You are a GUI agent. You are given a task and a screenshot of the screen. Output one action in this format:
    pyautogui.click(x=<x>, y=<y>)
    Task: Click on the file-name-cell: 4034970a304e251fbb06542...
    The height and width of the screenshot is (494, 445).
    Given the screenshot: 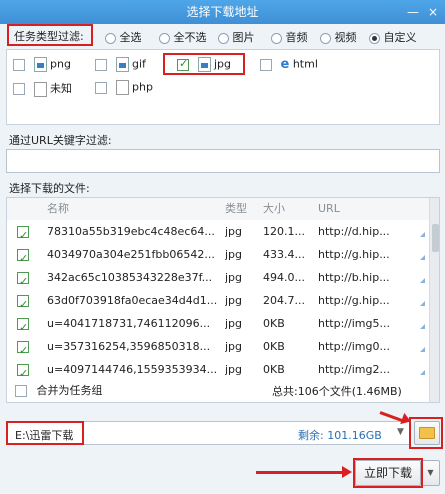 What is the action you would take?
    pyautogui.click(x=131, y=254)
    